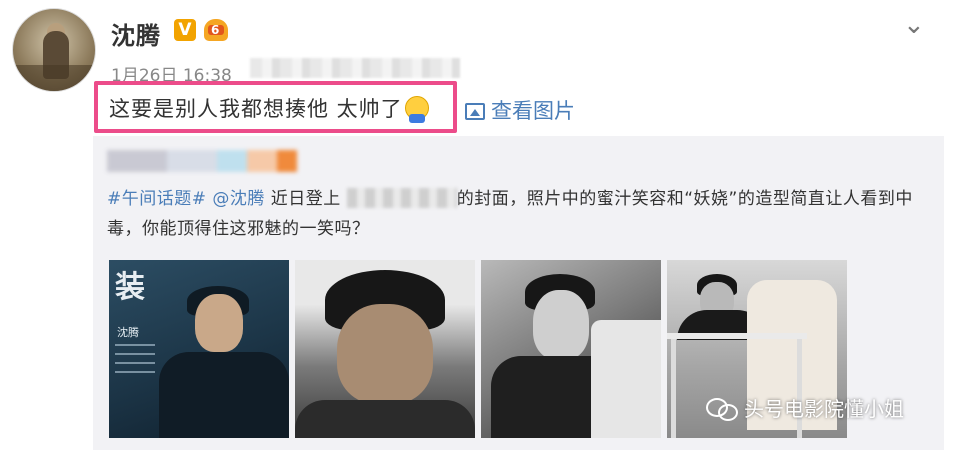 This screenshot has height=450, width=960. What do you see at coordinates (185, 30) in the screenshot?
I see `verified-badge-icon: V` at bounding box center [185, 30].